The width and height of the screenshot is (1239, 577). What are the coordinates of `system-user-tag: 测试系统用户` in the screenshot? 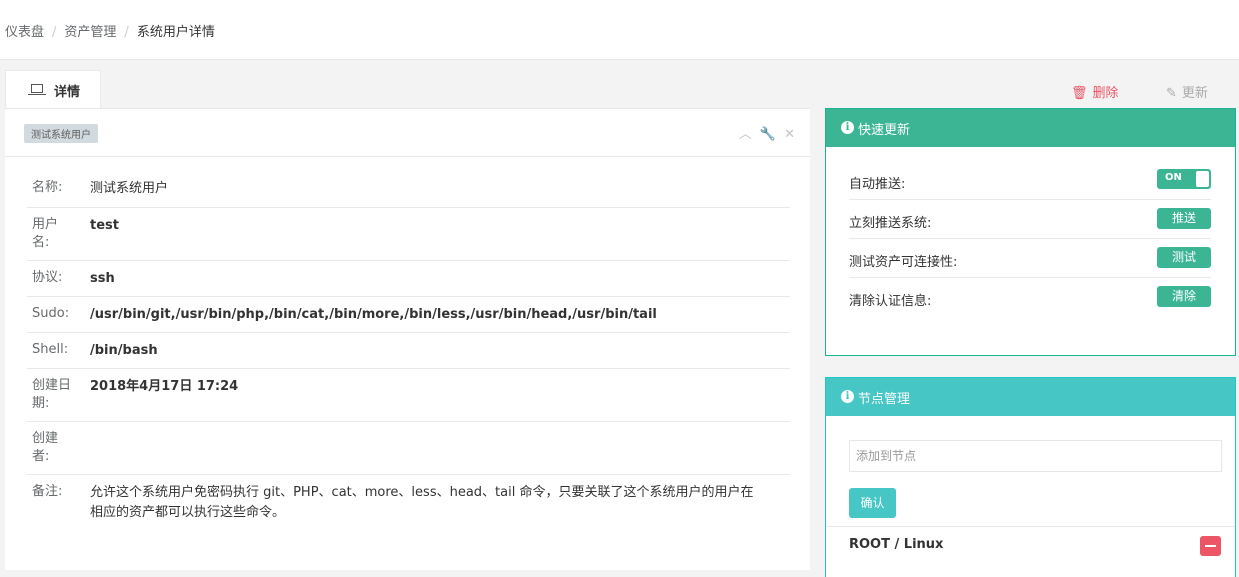 It's located at (61, 133).